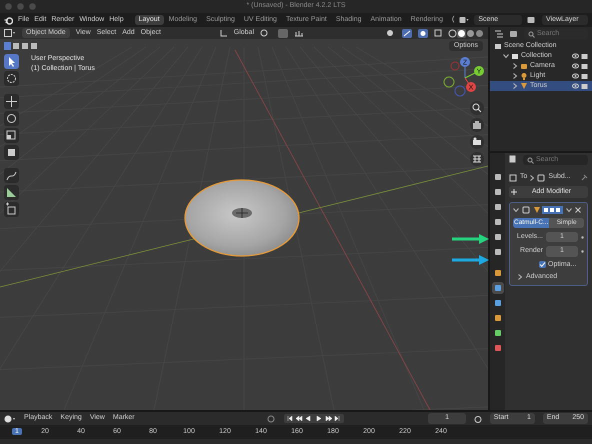 The width and height of the screenshot is (592, 444). What do you see at coordinates (524, 76) in the screenshot?
I see `light-bulb-icon` at bounding box center [524, 76].